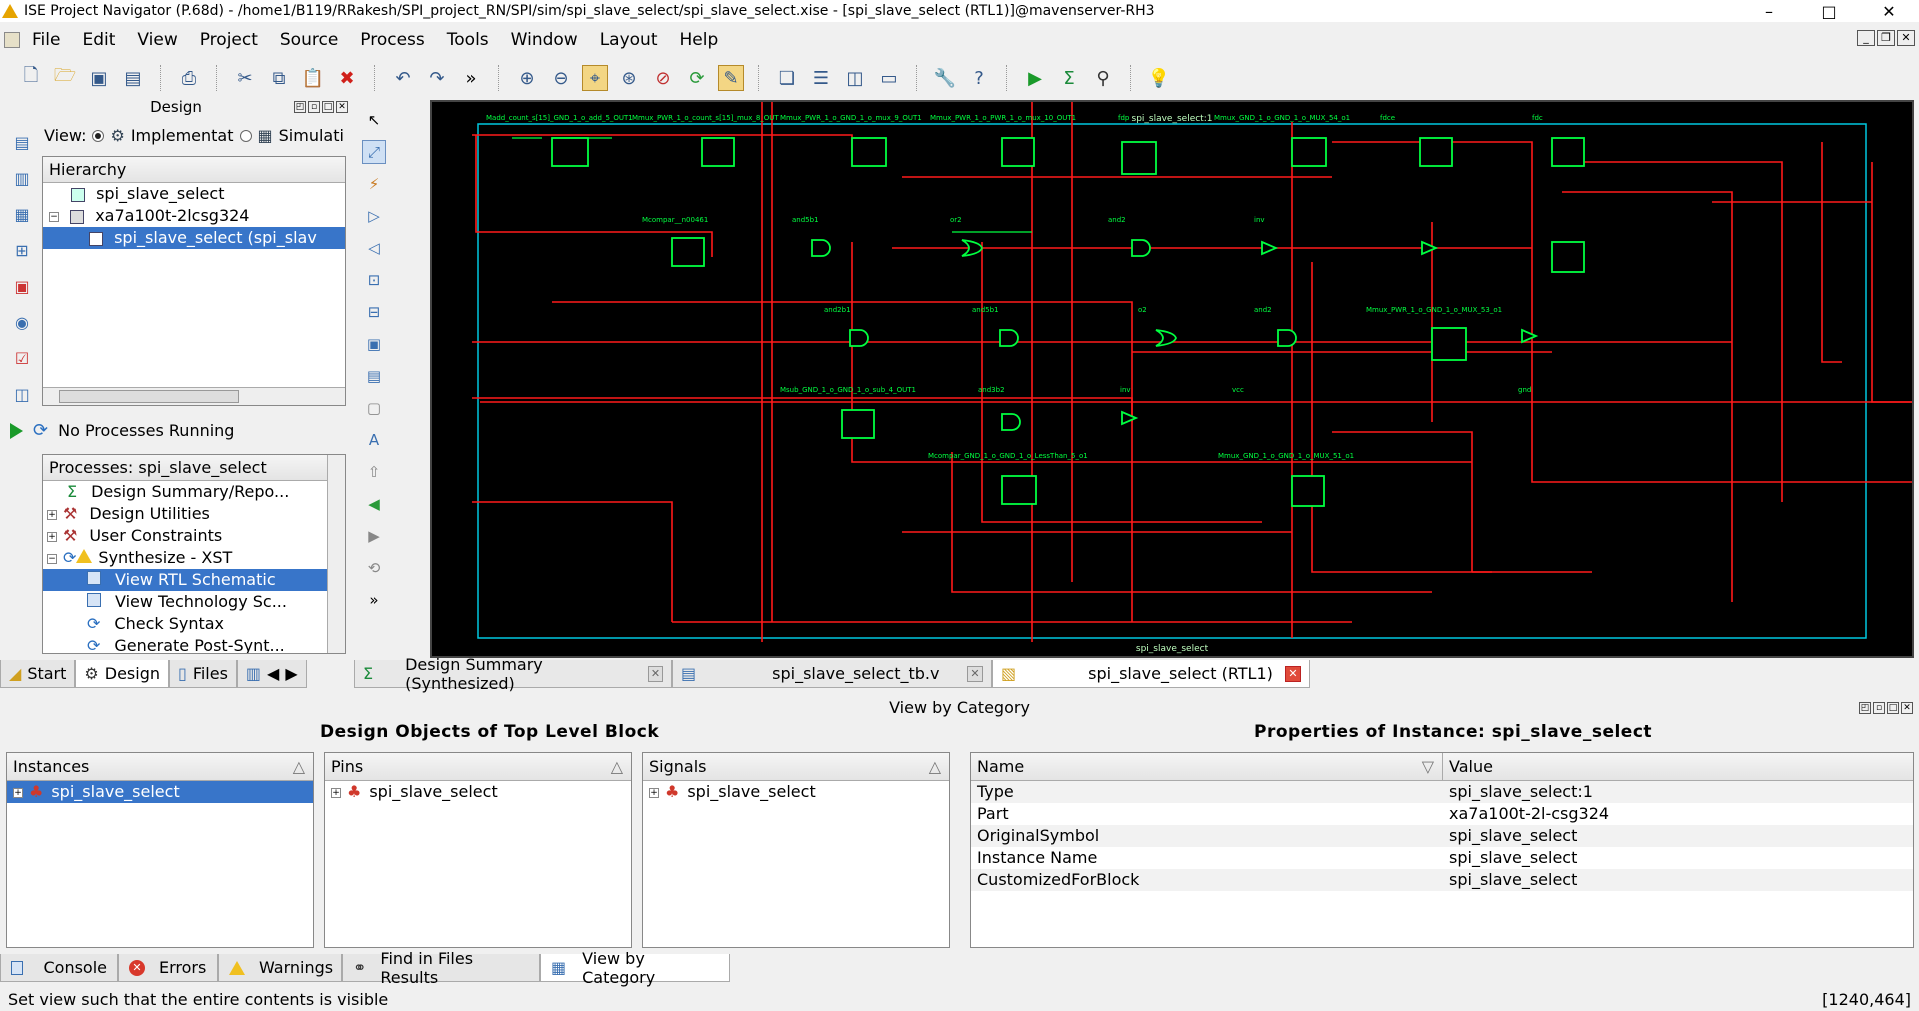 This screenshot has width=1919, height=1011. What do you see at coordinates (1035, 78) in the screenshot?
I see `run-icon: ▶` at bounding box center [1035, 78].